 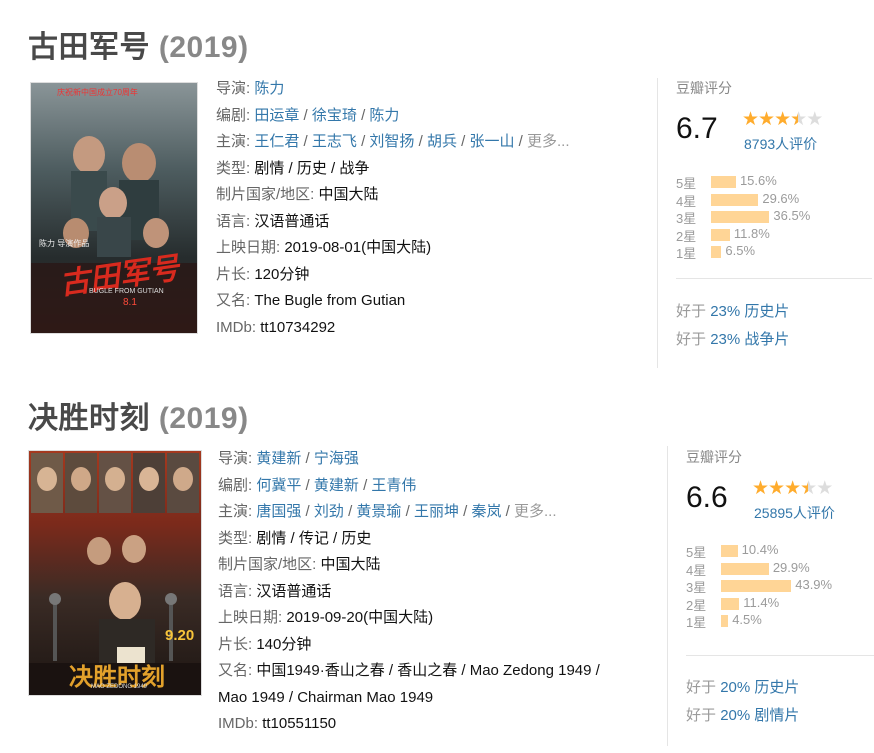 What do you see at coordinates (409, 645) in the screenshot?
I see `runtime-row: 片长: 140分钟` at bounding box center [409, 645].